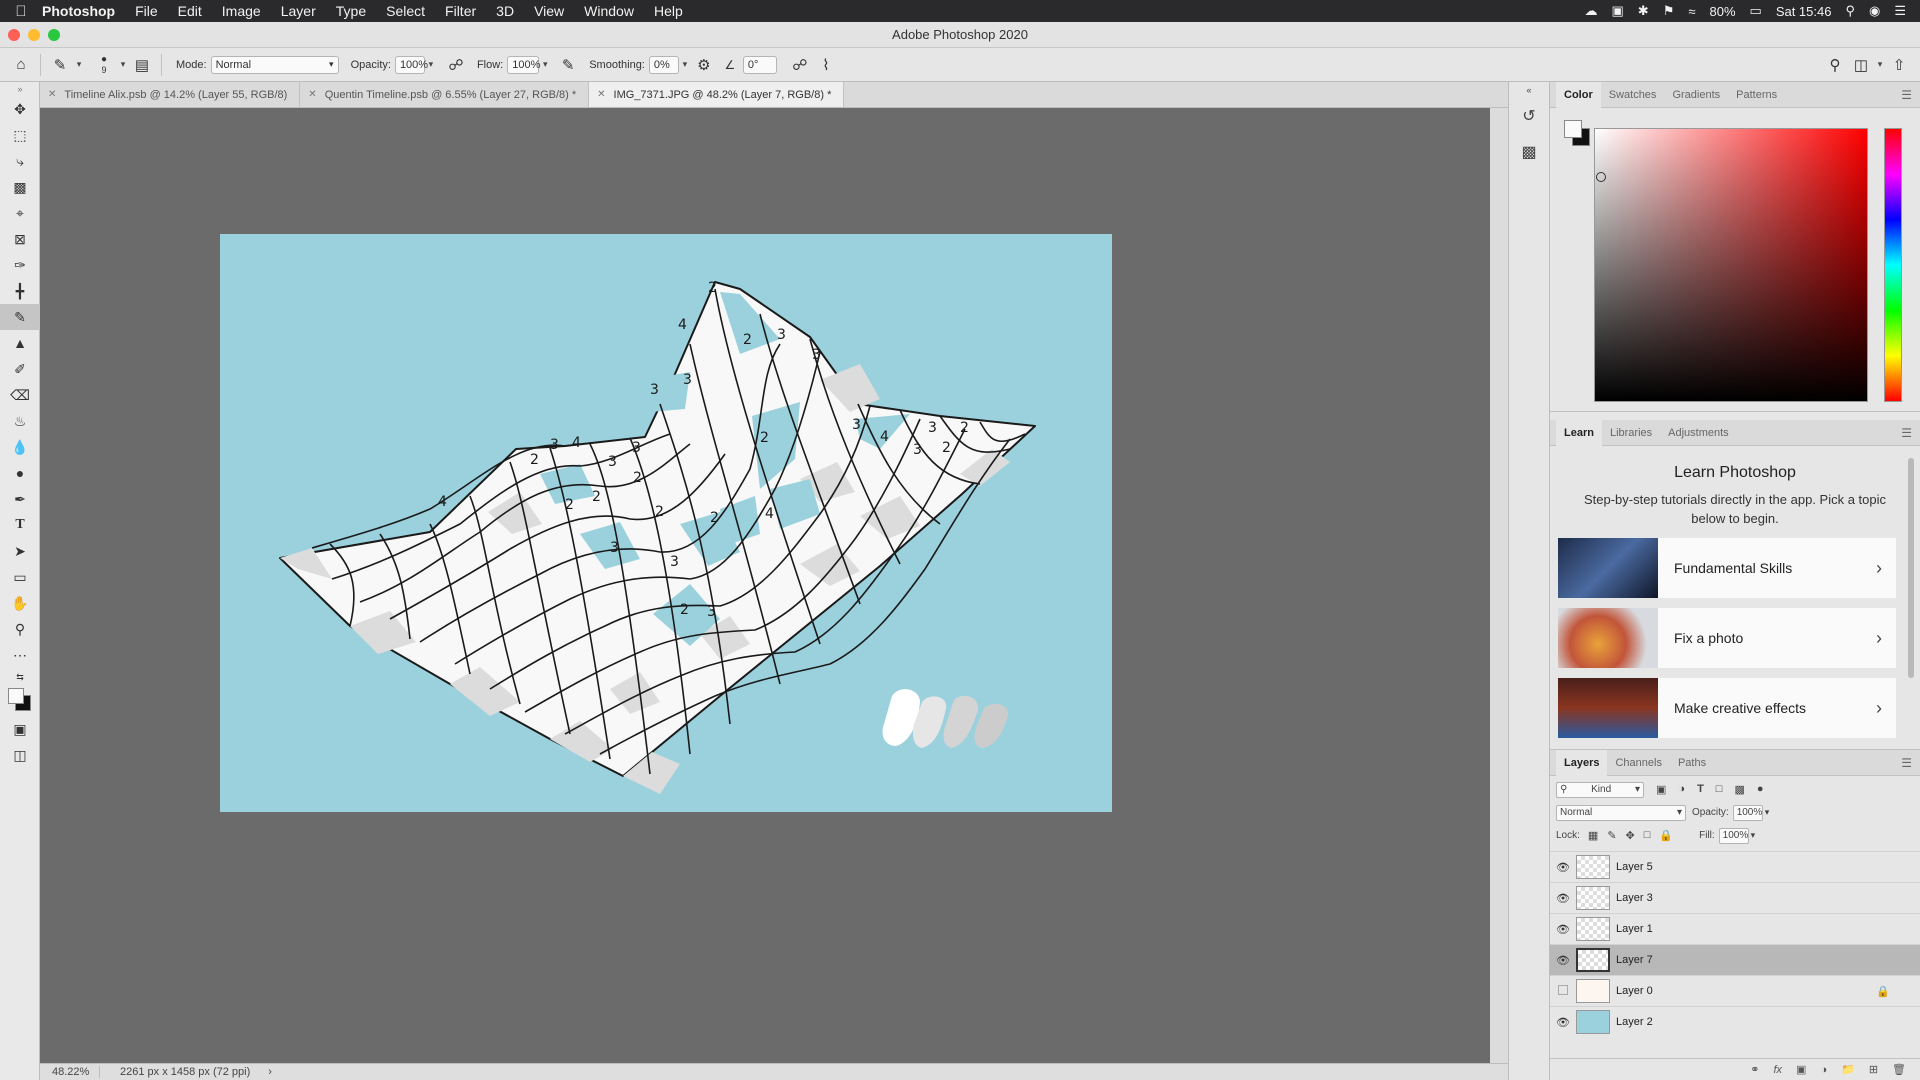 This screenshot has height=1080, width=1920. What do you see at coordinates (1747, 812) in the screenshot?
I see `layer-opacity-input: 100%` at bounding box center [1747, 812].